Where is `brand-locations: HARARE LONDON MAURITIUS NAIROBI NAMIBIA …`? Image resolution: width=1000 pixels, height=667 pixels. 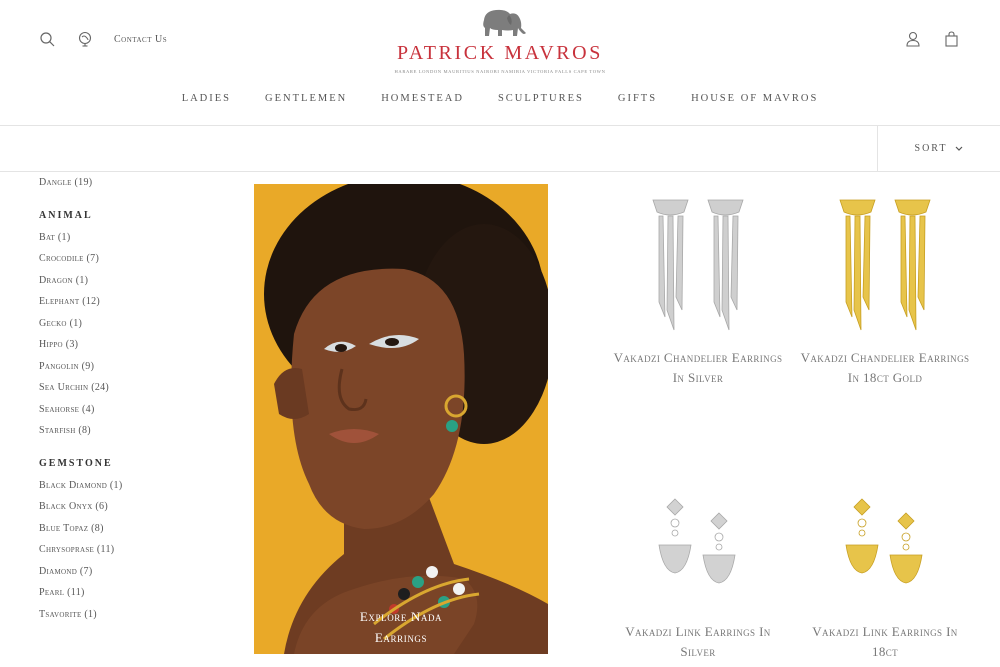
brand-locations: HARARE LONDON MAURITIUS NAIROBI NAMIBIA … is located at coordinates (500, 71).